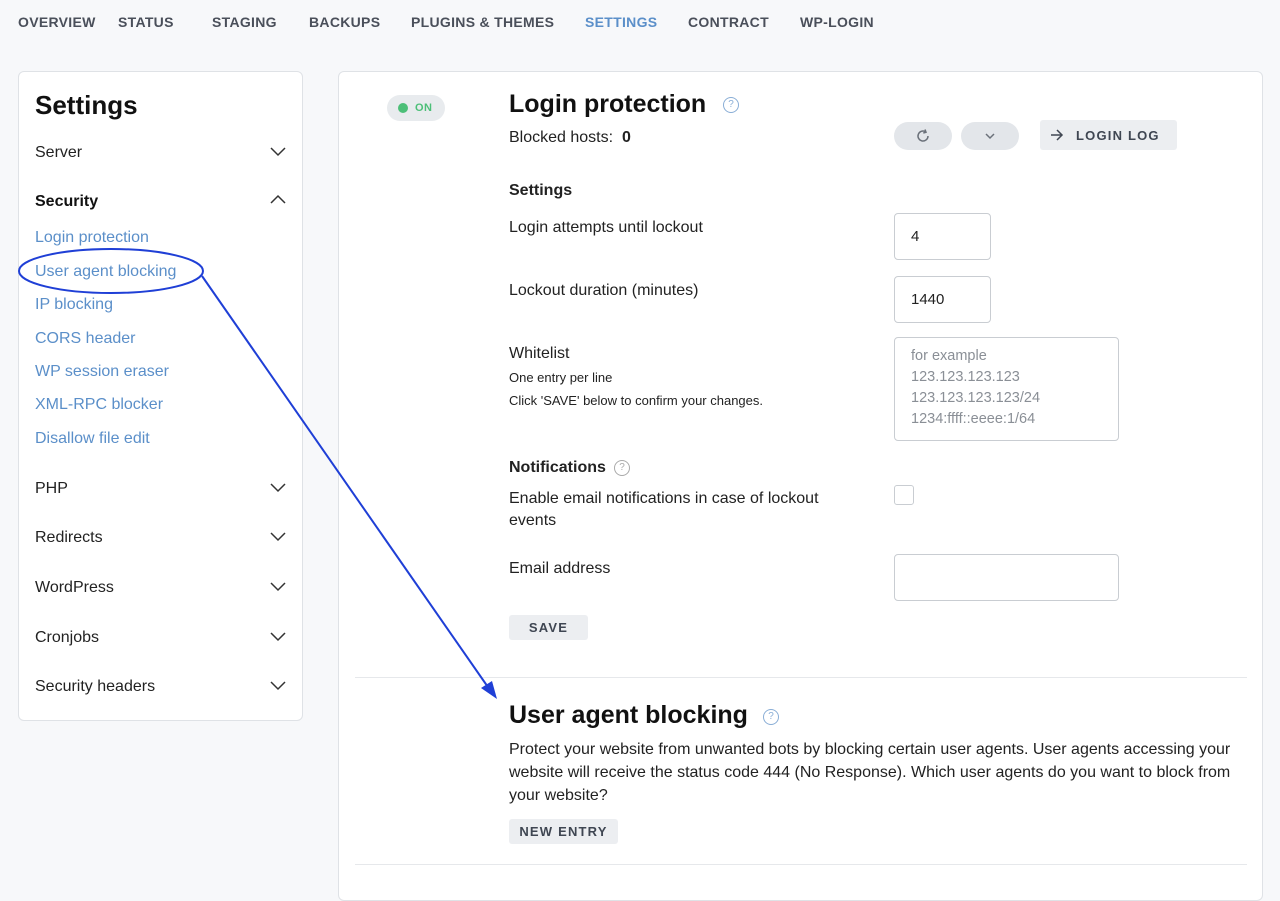  Describe the element at coordinates (548, 627) in the screenshot. I see `save-button: SAVE` at that location.